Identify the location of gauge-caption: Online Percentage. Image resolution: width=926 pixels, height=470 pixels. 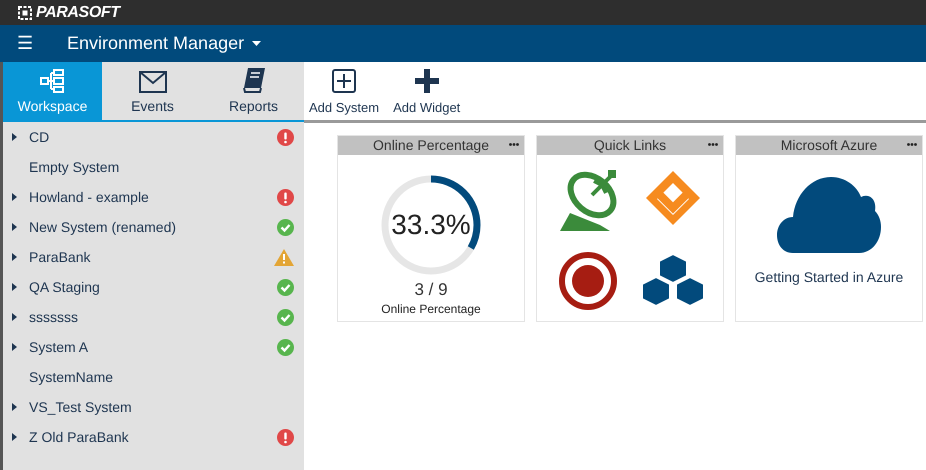
(431, 309).